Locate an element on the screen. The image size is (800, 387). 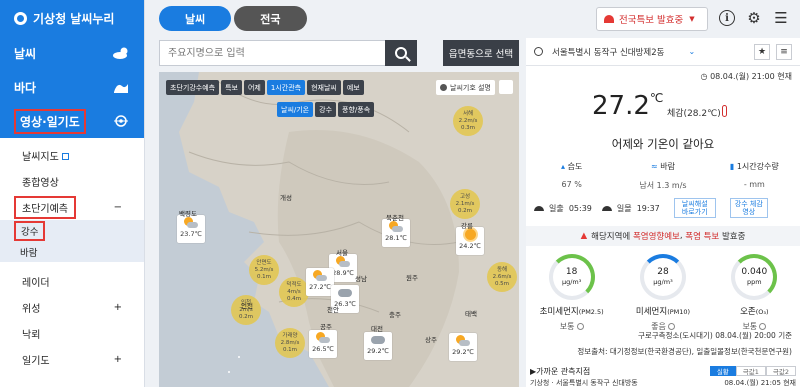
map-subtoolbar: 날씨/기온 강수 풍향/풍속 is located at coordinates (326, 109).